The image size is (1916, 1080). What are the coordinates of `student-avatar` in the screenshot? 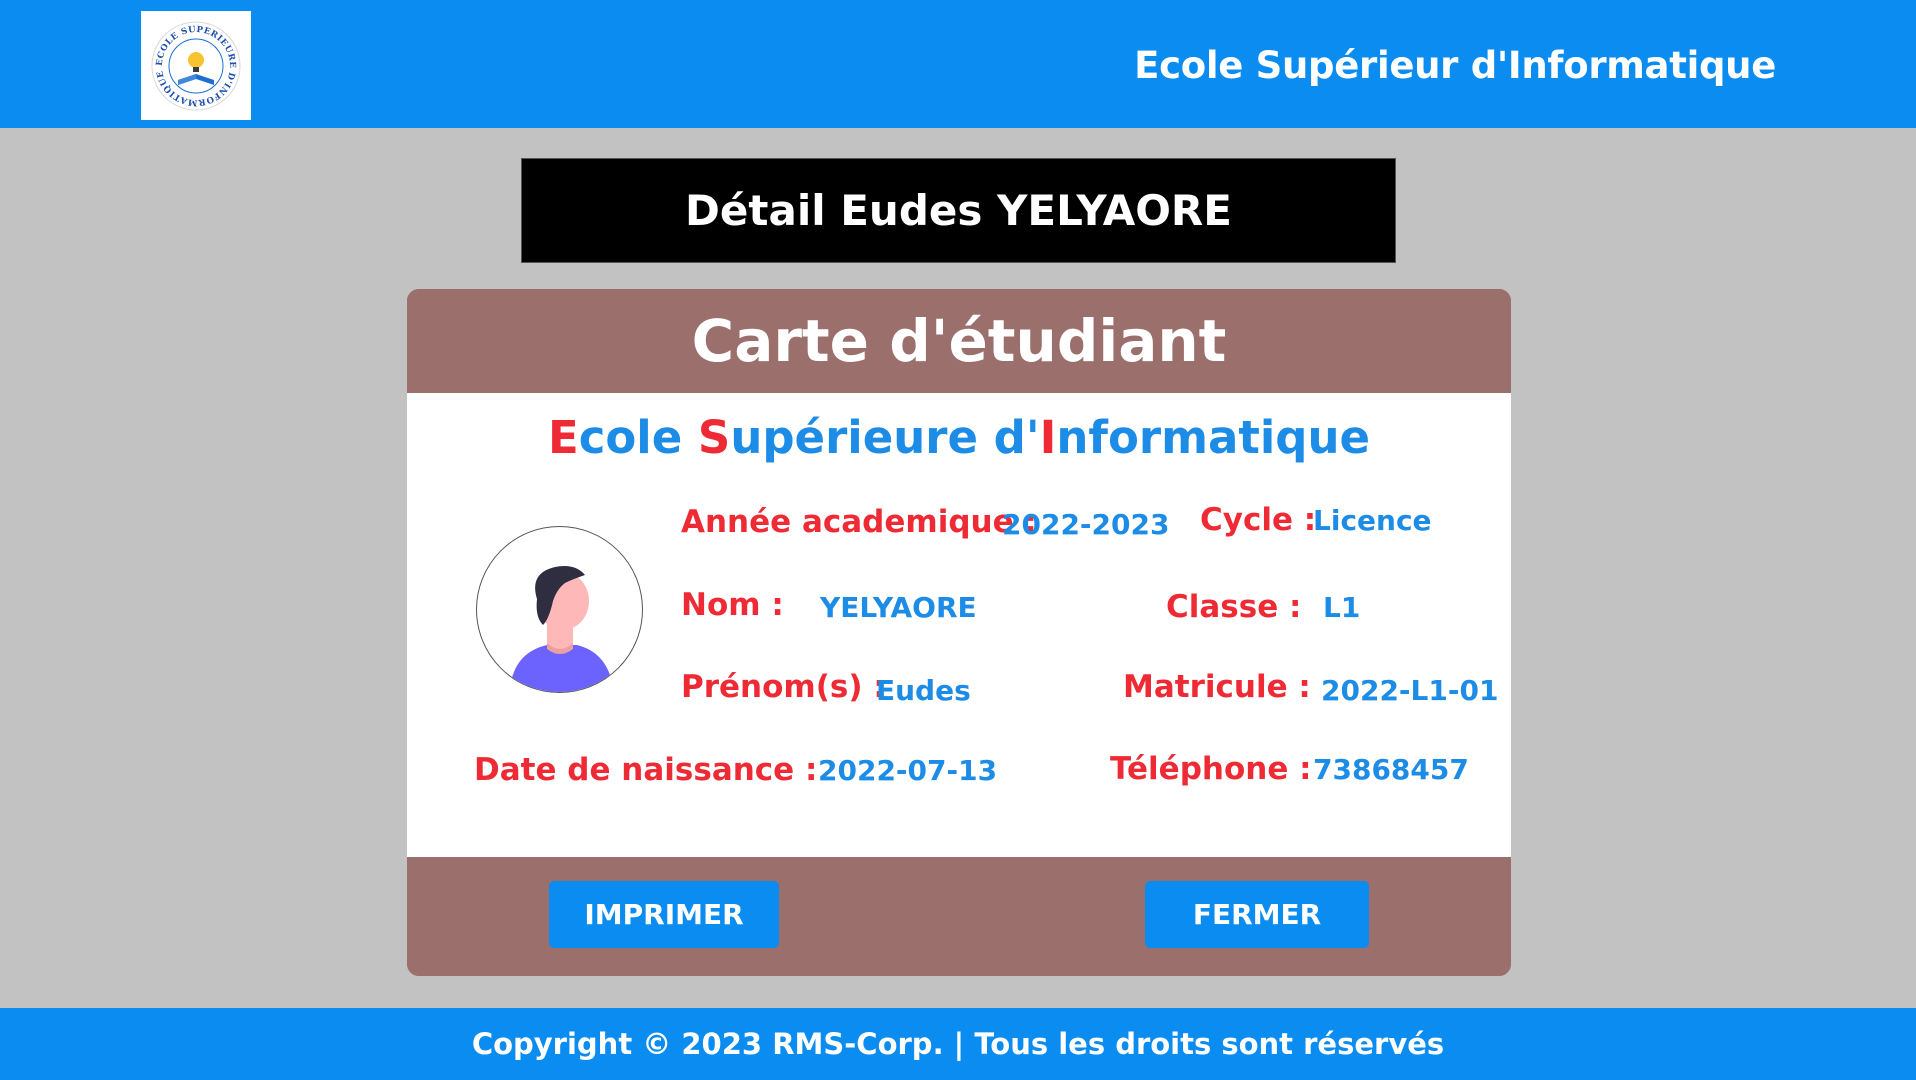 It's located at (559, 609).